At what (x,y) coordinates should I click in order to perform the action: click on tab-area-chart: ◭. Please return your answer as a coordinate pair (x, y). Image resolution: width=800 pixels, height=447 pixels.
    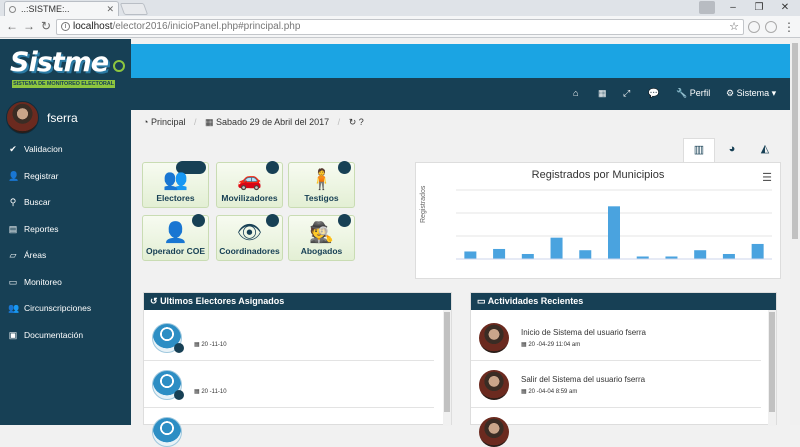
    Looking at the image, I should click on (765, 150).